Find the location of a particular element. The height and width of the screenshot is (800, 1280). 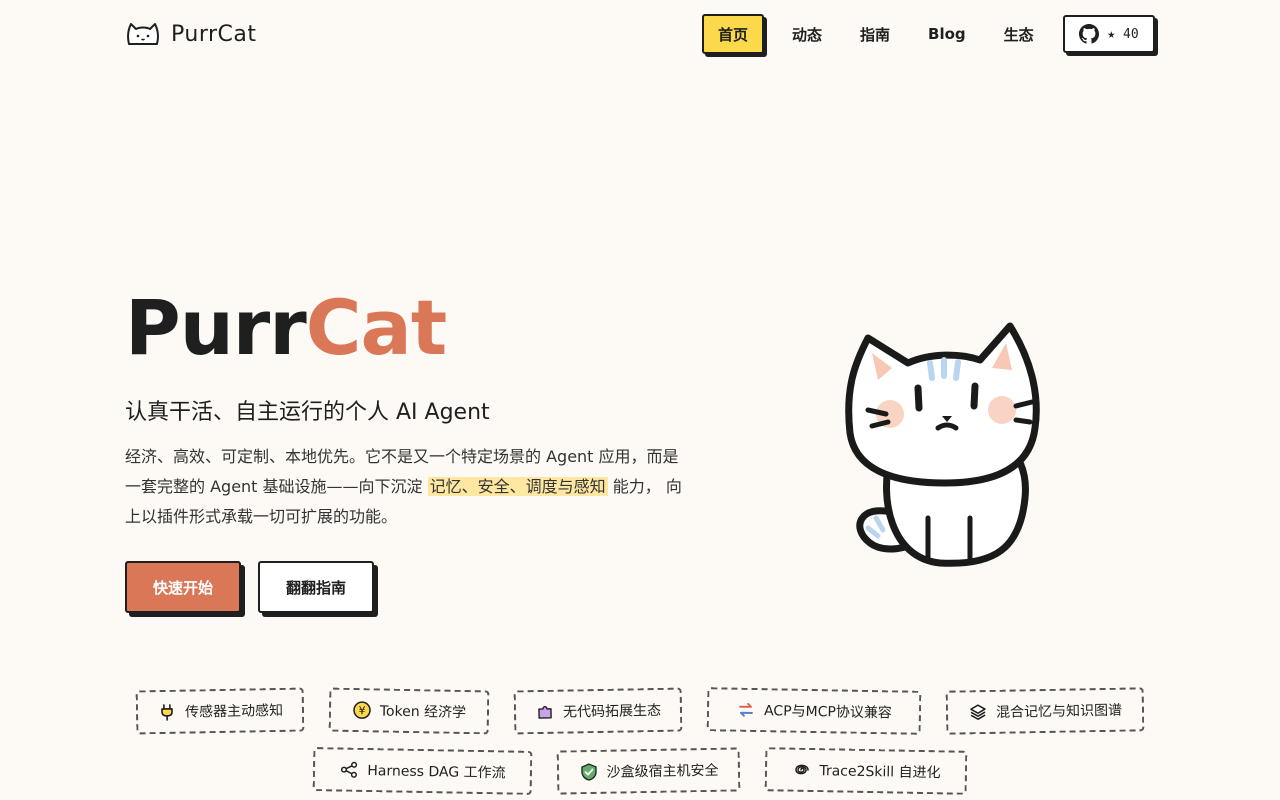

feature-label: Harness DAG 工作流 is located at coordinates (436, 772).